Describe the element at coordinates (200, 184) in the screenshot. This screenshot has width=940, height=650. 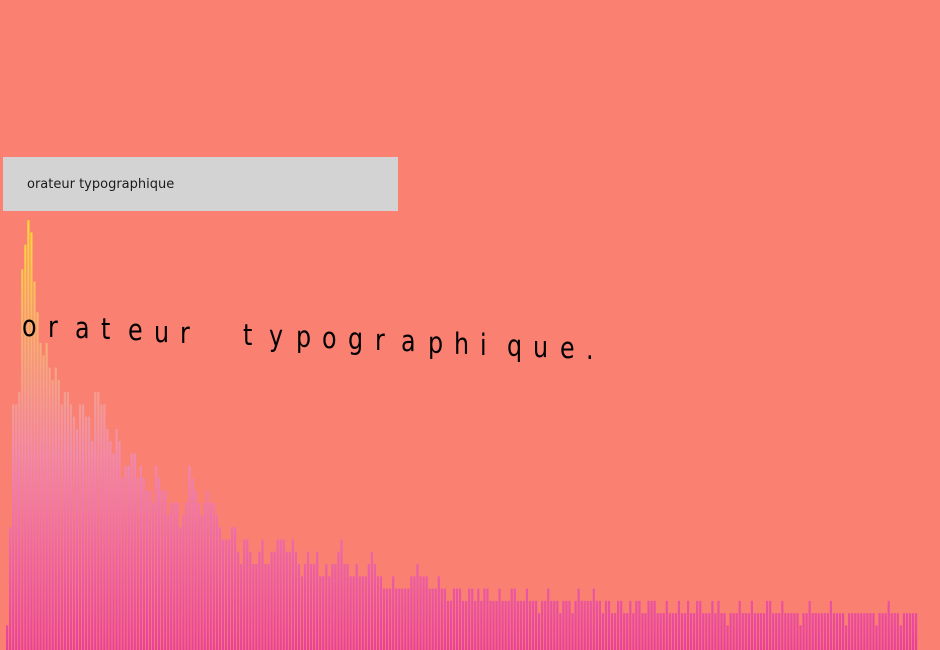
I see `text-input` at that location.